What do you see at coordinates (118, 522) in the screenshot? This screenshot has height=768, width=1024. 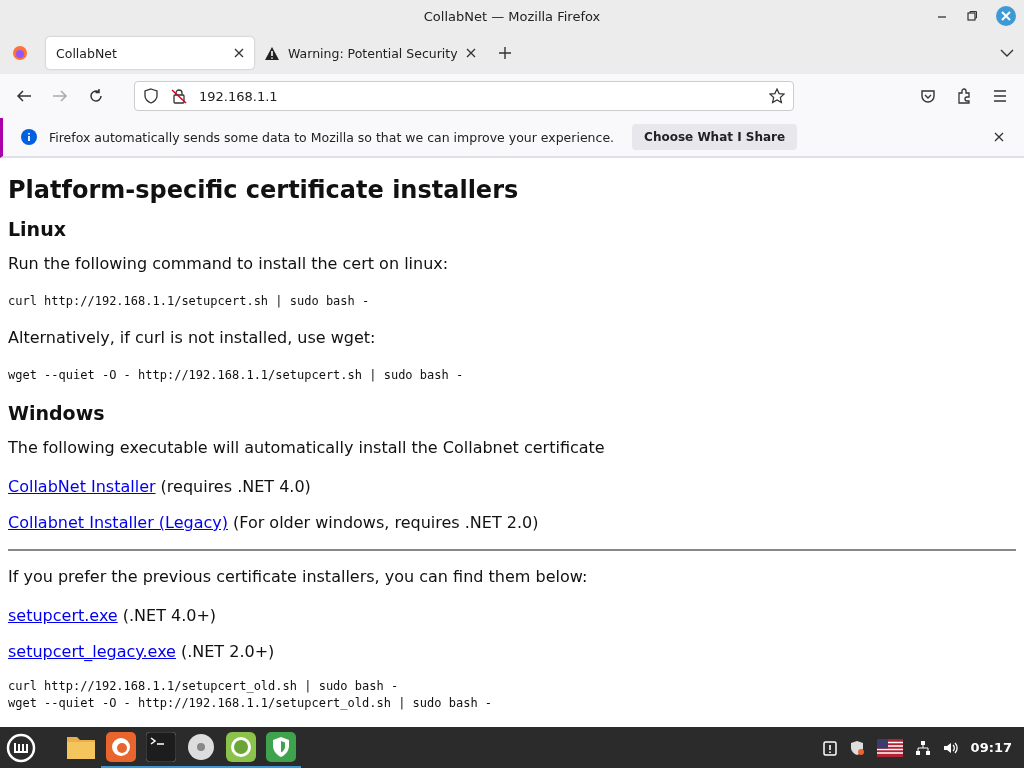 I see `download-link: Collabnet Installer (Legacy)` at bounding box center [118, 522].